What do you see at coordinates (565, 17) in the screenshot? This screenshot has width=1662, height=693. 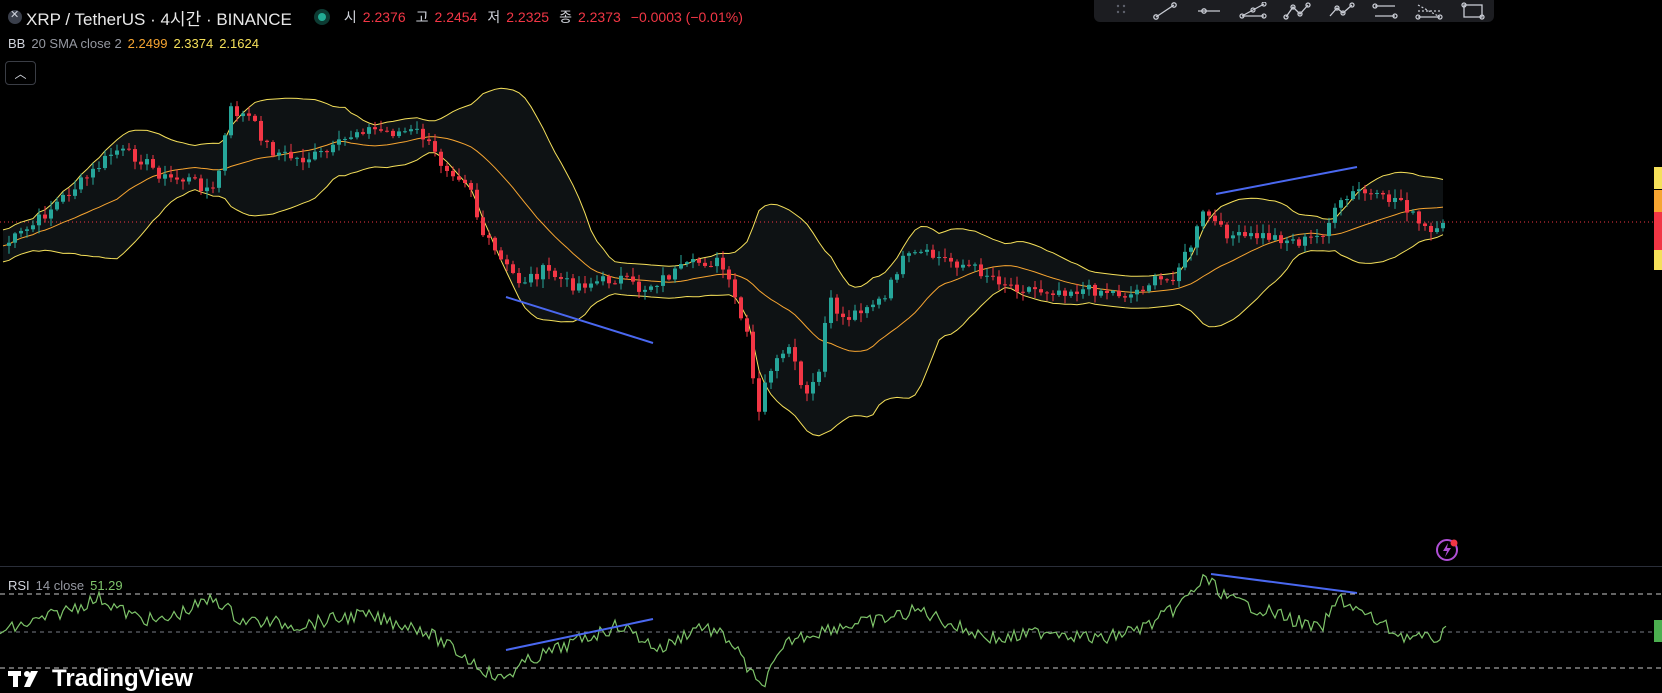 I see `close-label: 종` at bounding box center [565, 17].